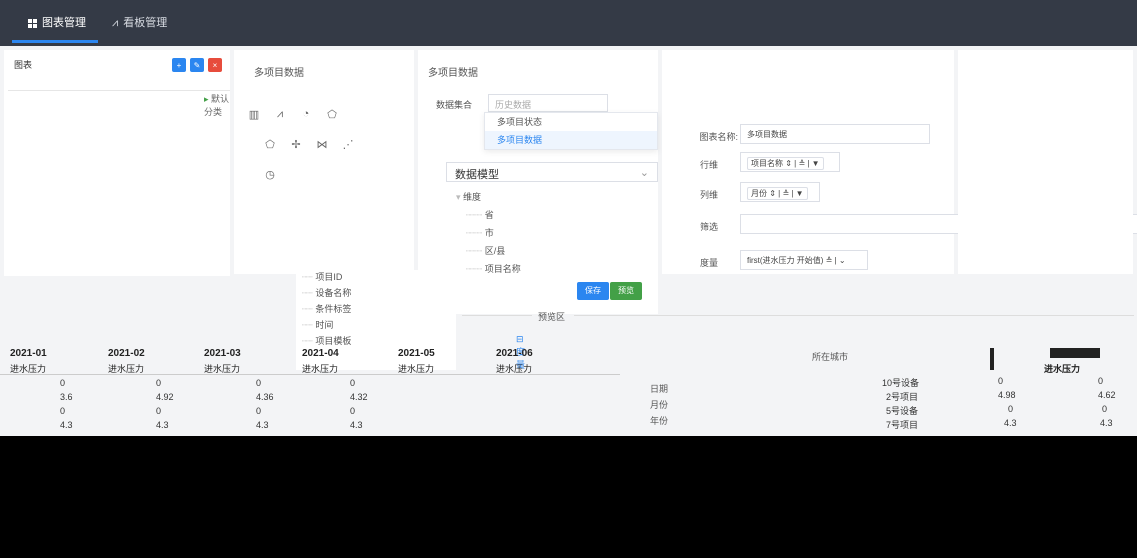 Image resolution: width=1137 pixels, height=558 pixels. I want to click on chart-type-row-3: ◷, so click(270, 174).